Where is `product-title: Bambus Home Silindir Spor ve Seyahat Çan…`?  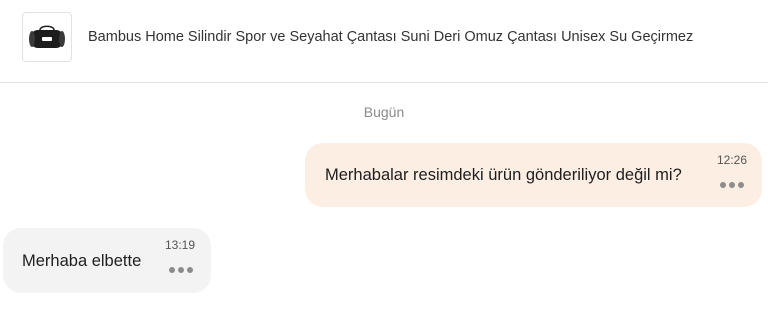 product-title: Bambus Home Silindir Spor ve Seyahat Çan… is located at coordinates (390, 37).